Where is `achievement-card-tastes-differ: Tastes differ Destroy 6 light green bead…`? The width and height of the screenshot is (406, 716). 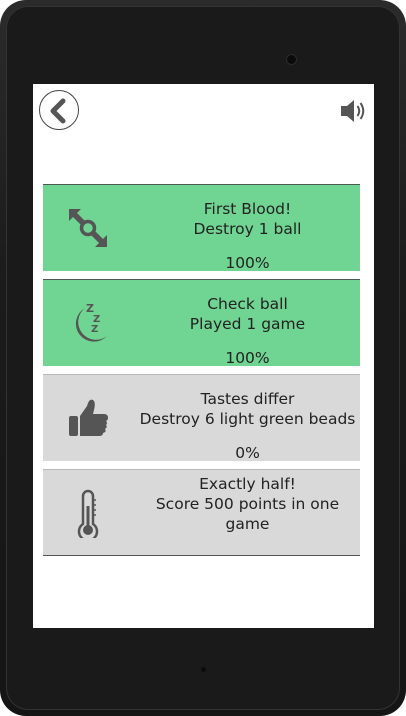 achievement-card-tastes-differ: Tastes differ Destroy 6 light green bead… is located at coordinates (201, 418).